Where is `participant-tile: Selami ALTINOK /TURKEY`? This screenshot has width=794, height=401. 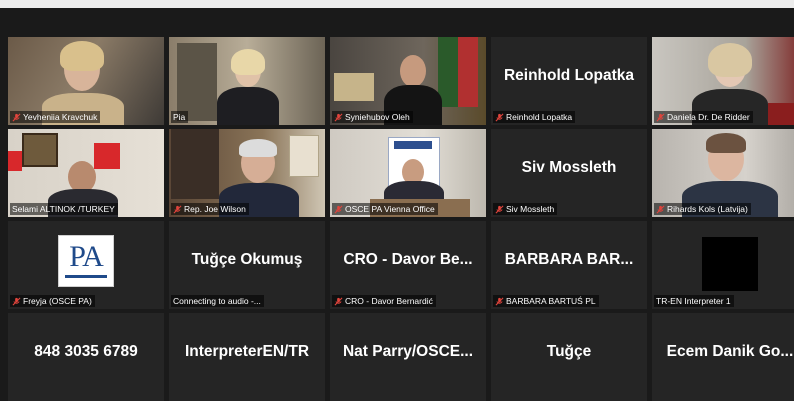
participant-tile: Selami ALTINOK /TURKEY is located at coordinates (86, 173).